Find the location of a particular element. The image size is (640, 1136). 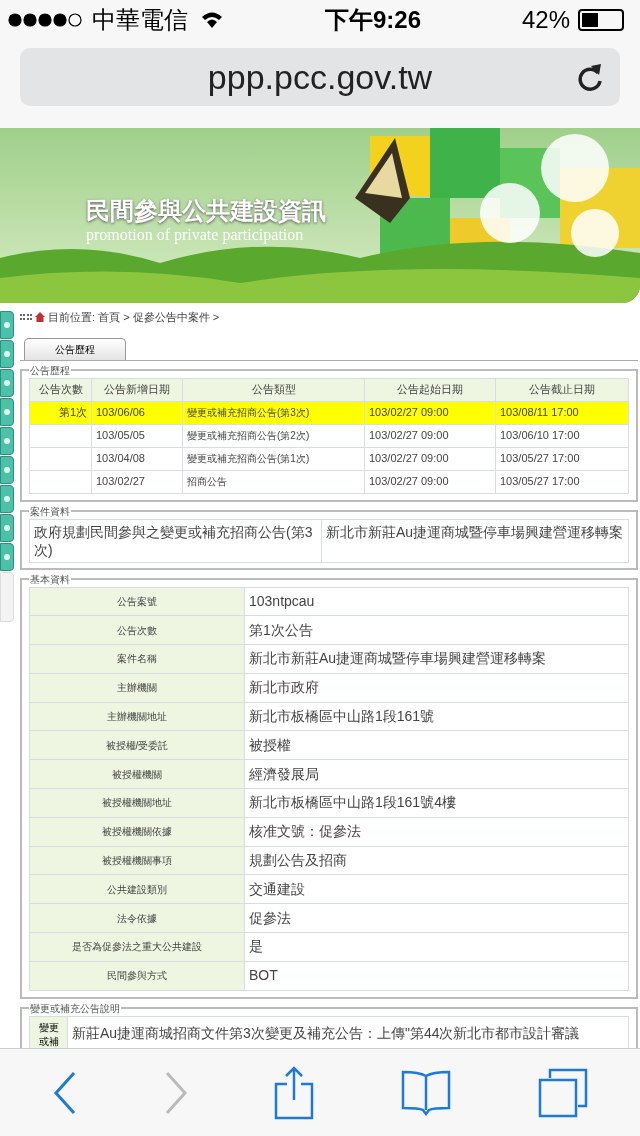

field-value: 核准文號：促參法 is located at coordinates (305, 831).